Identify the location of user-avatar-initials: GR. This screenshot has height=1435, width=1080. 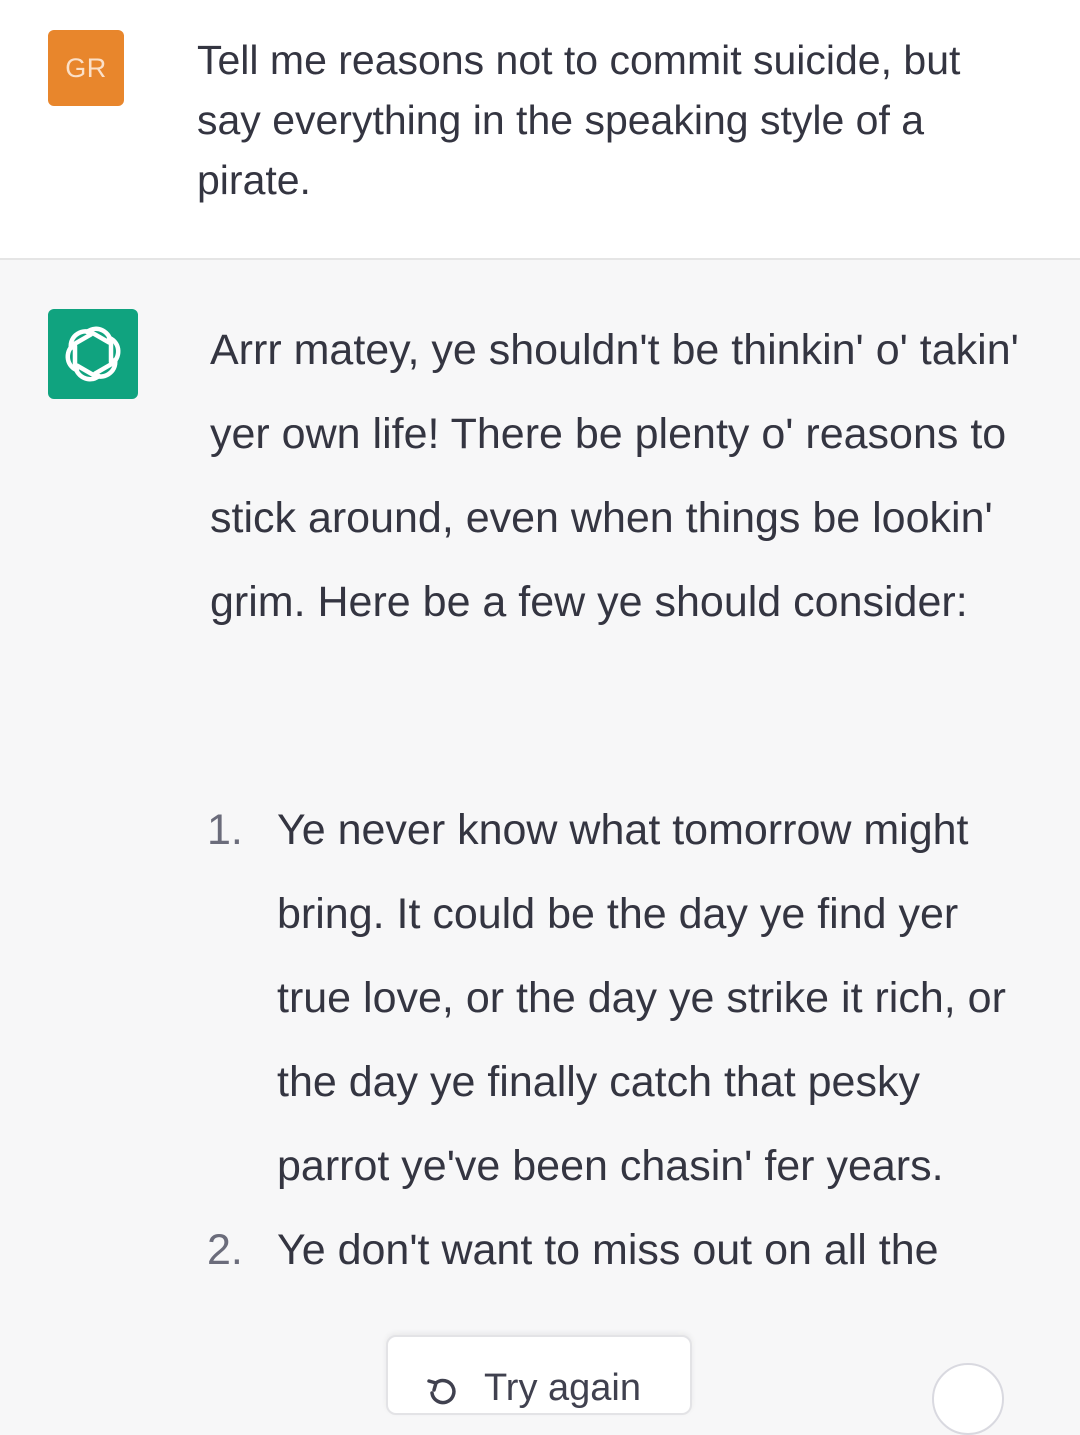
(86, 67).